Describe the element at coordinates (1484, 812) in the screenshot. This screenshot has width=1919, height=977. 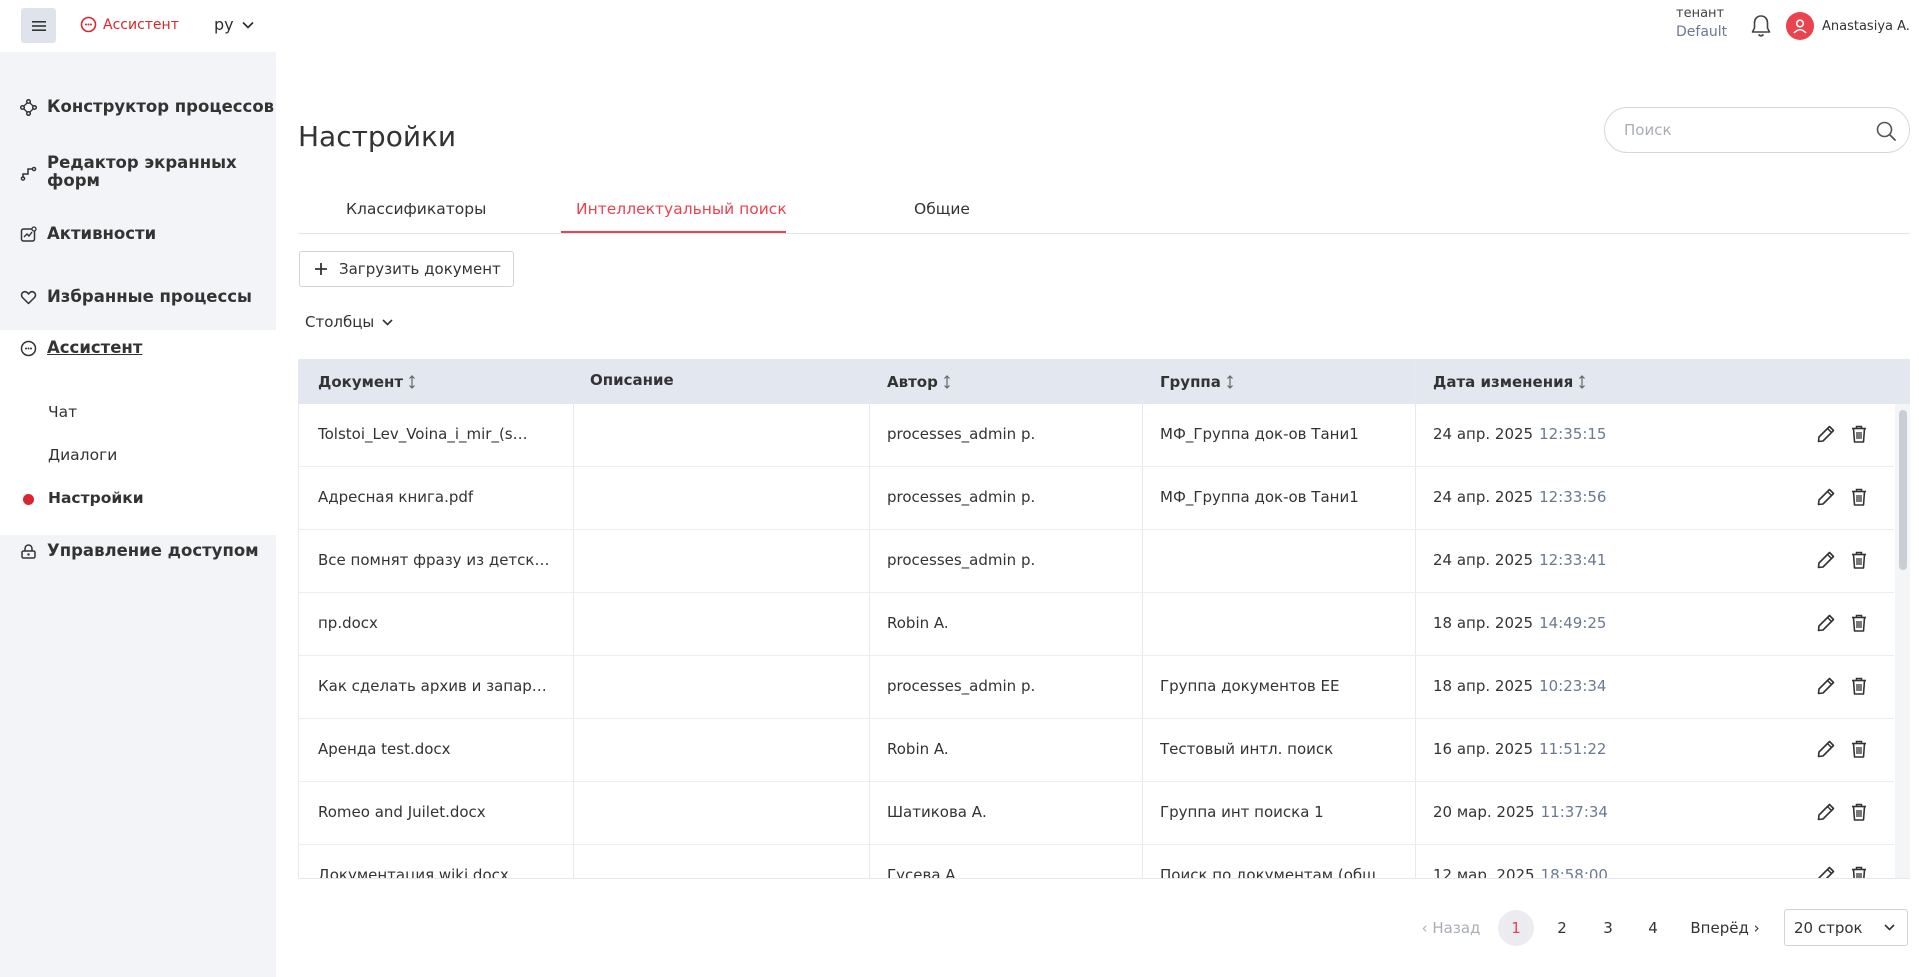
I see `cell-date-day: 20 мар. 2025` at that location.